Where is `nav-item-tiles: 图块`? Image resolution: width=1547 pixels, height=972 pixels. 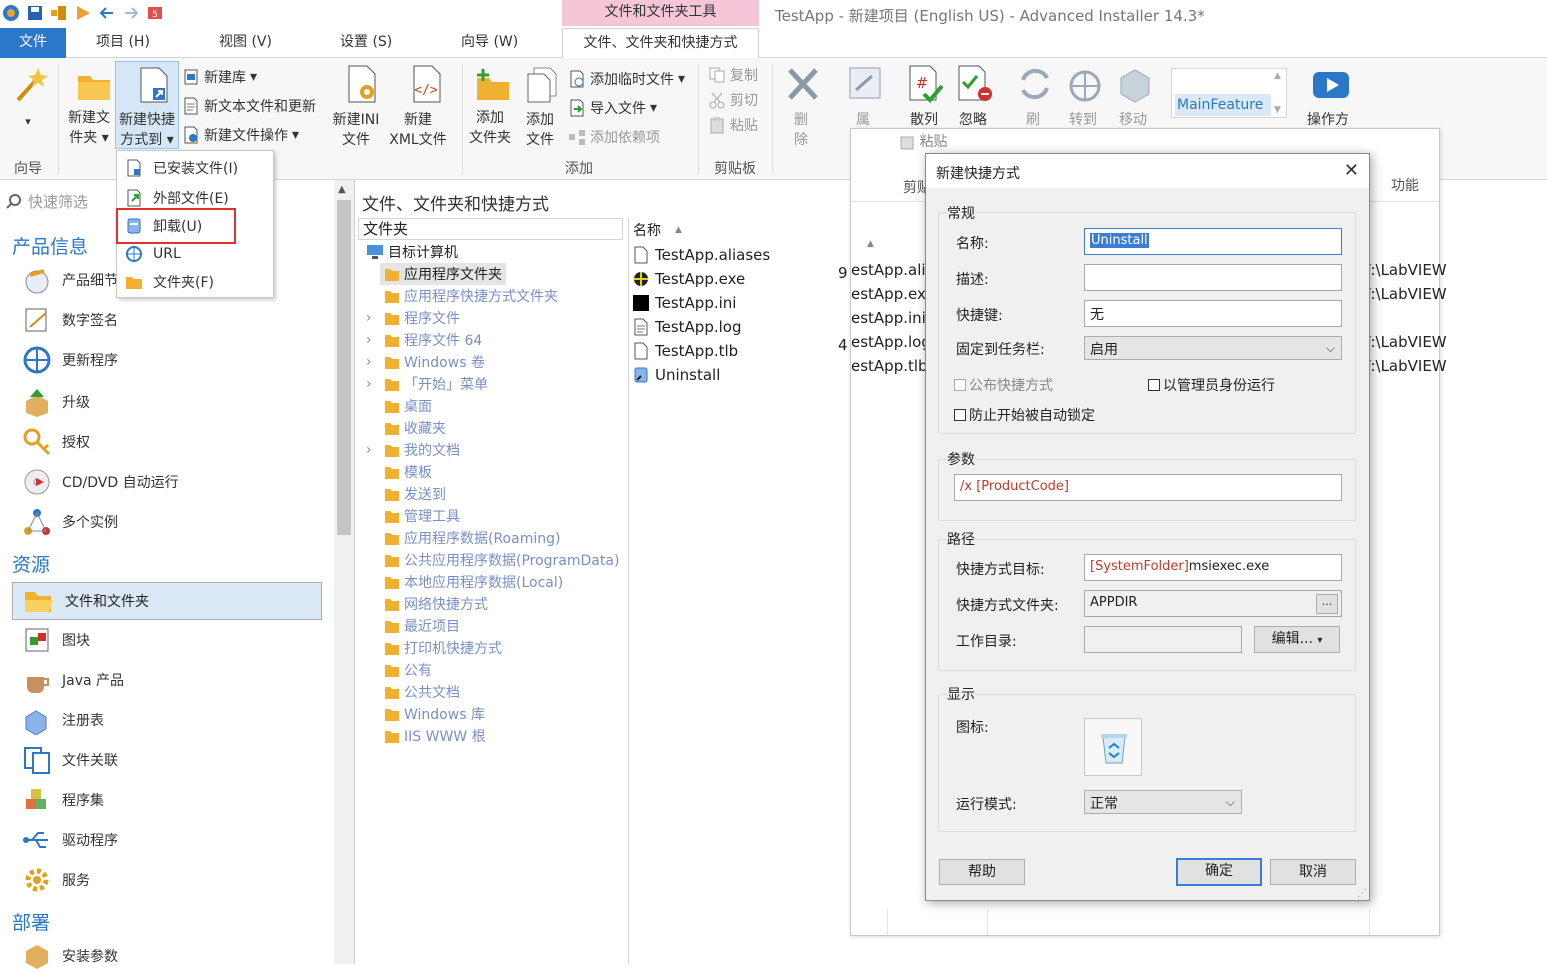 nav-item-tiles: 图块 is located at coordinates (56, 640).